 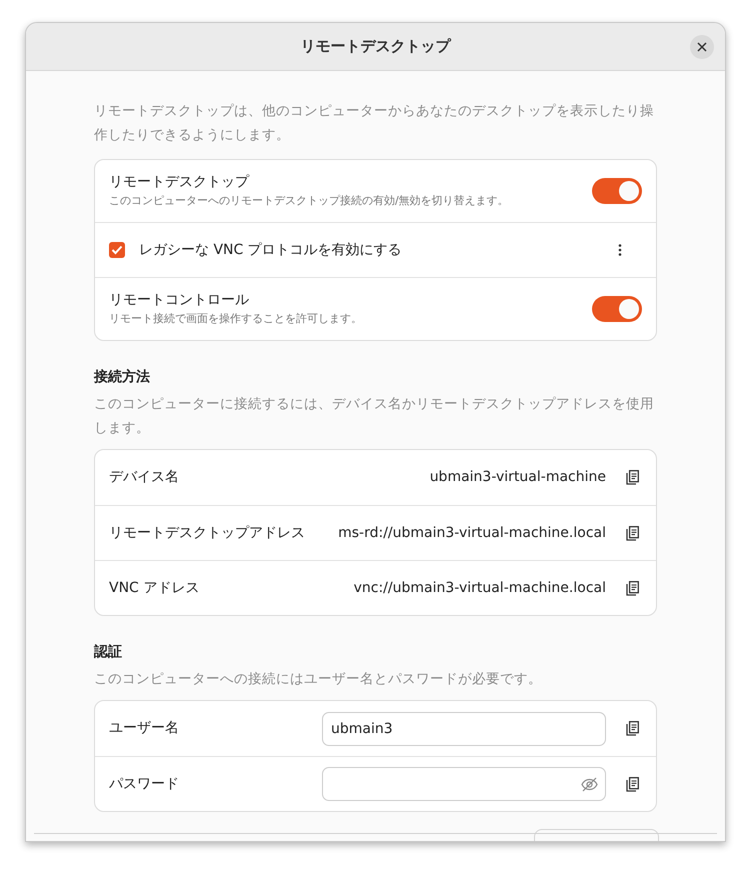 I want to click on setting-title: リモートデスクトップ, so click(x=179, y=182).